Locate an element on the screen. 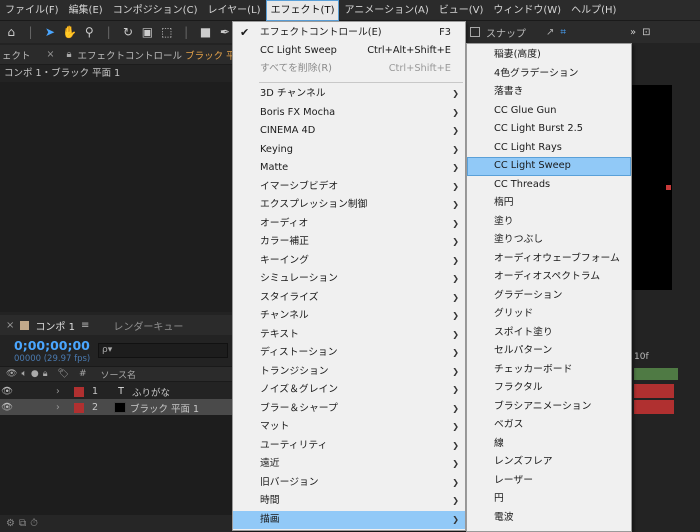 The height and width of the screenshot is (532, 700). submenu-item-vegas: ベガス is located at coordinates (549, 425).